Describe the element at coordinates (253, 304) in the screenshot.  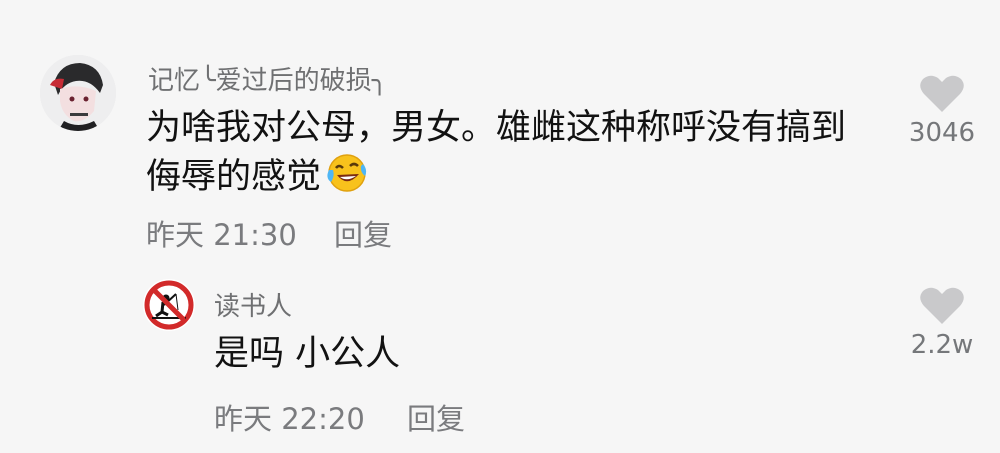
I see `reply-username: 读书人` at that location.